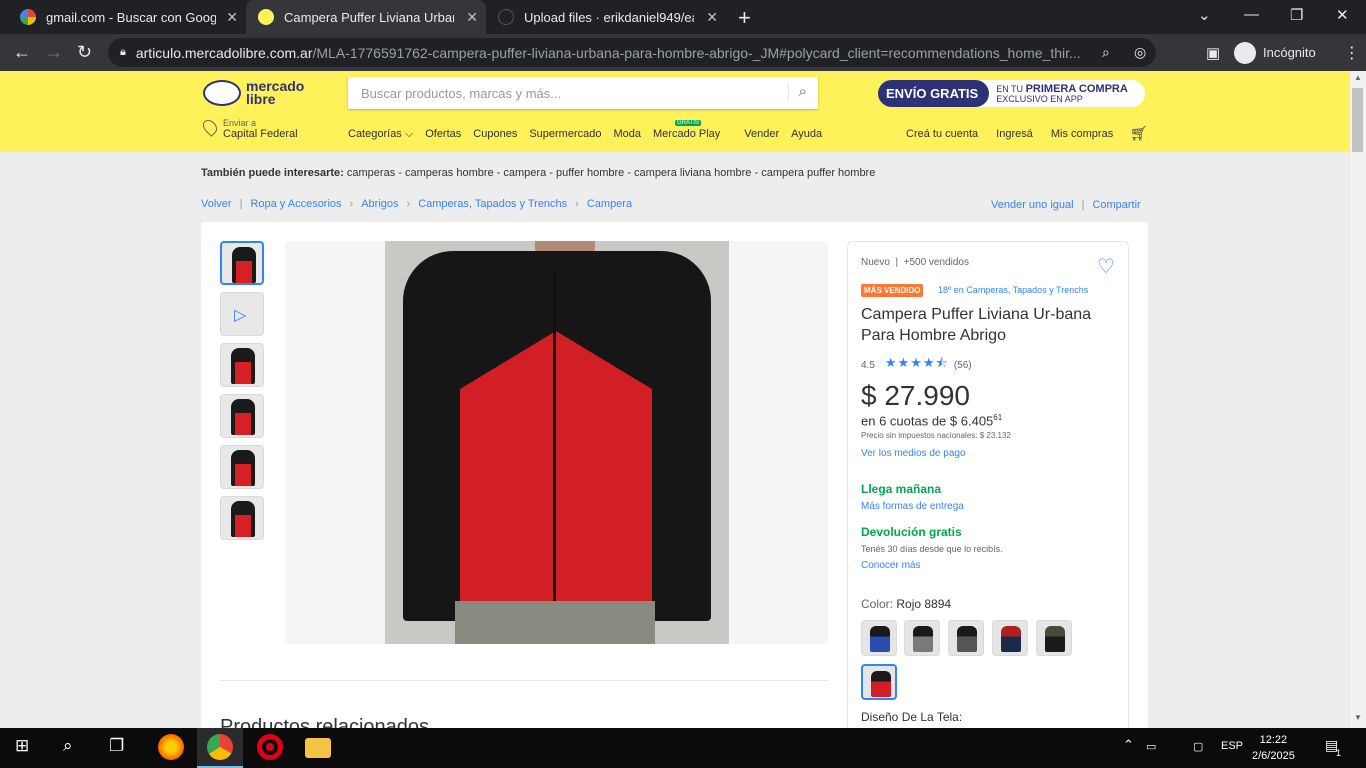 Image resolution: width=1366 pixels, height=768 pixels. Describe the element at coordinates (912, 506) in the screenshot. I see `delivery-options-link: Más formas de entrega` at that location.